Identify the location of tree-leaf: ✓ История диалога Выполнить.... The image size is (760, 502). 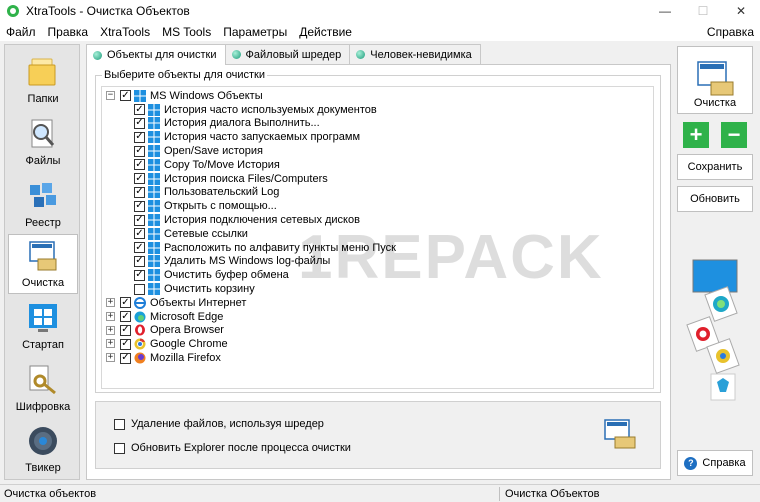
(227, 124).